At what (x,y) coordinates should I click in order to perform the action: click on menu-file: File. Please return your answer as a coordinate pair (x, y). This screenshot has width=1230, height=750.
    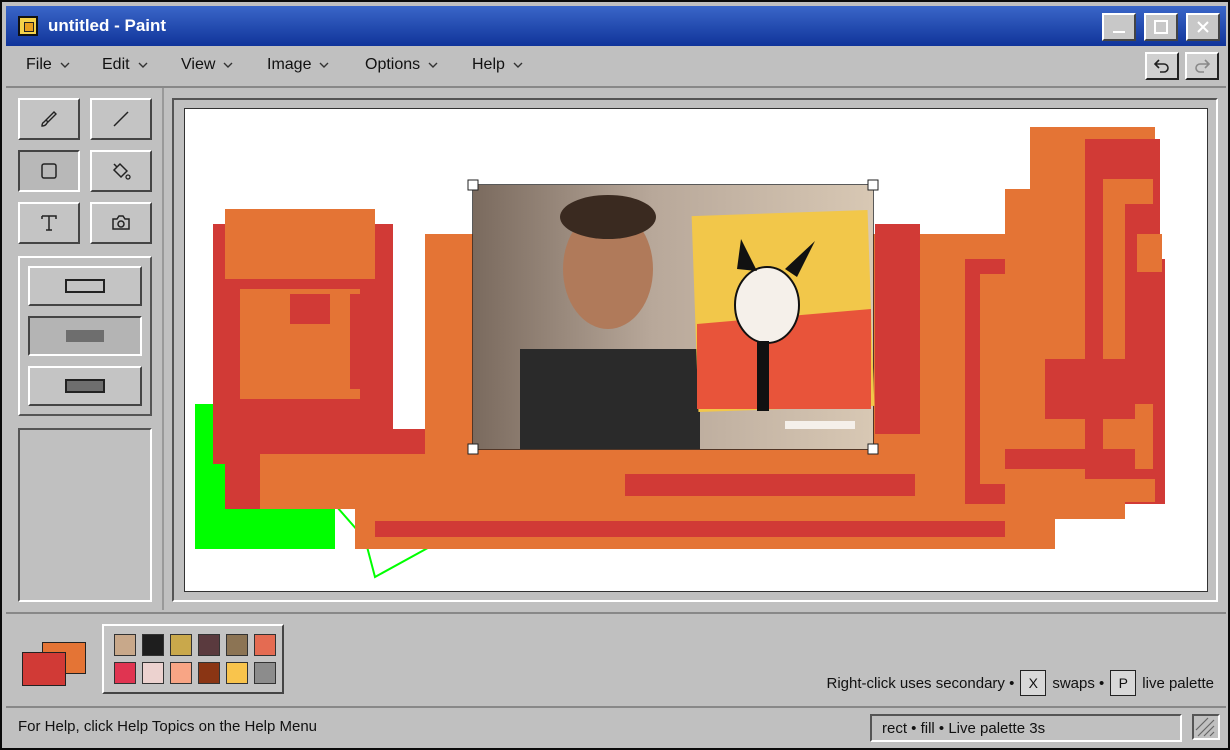
    Looking at the image, I should click on (48, 65).